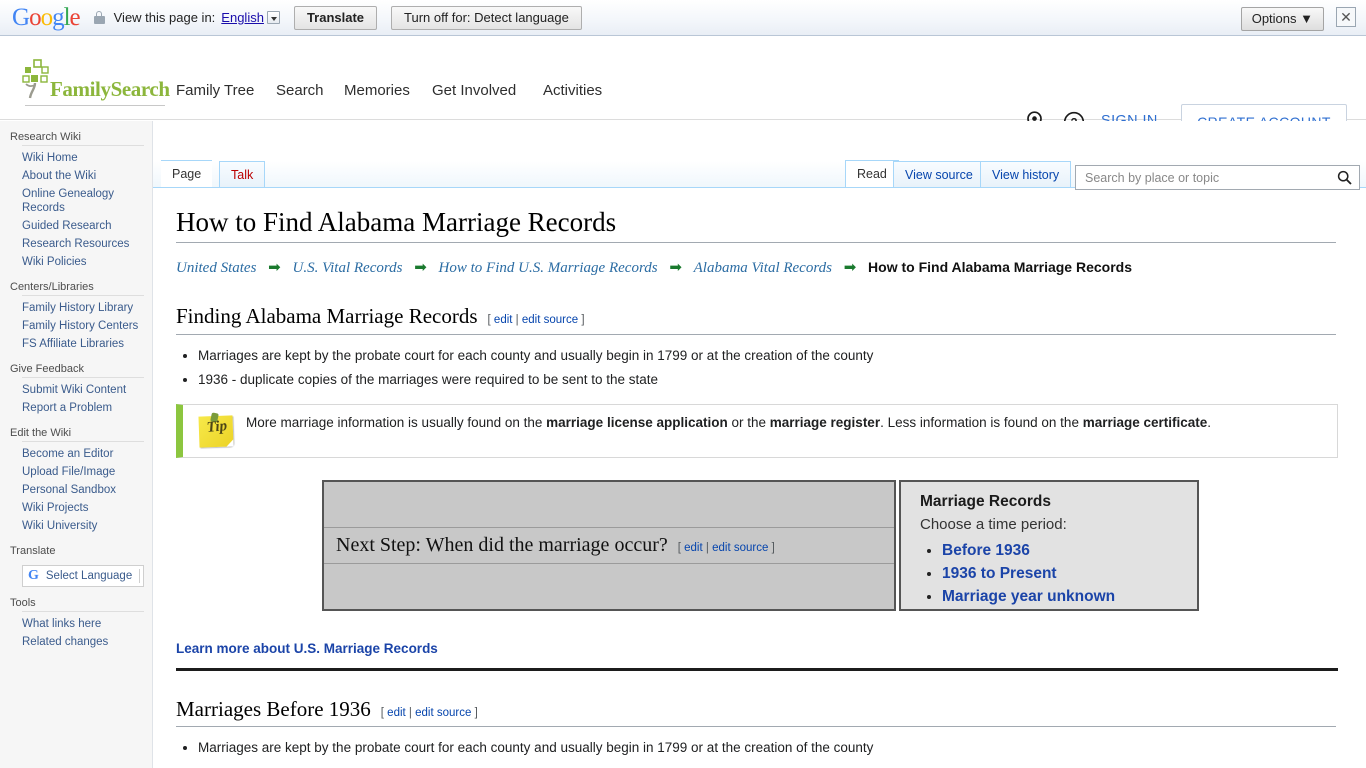 The image size is (1366, 768). What do you see at coordinates (489, 320) in the screenshot?
I see `bracket-open: [` at bounding box center [489, 320].